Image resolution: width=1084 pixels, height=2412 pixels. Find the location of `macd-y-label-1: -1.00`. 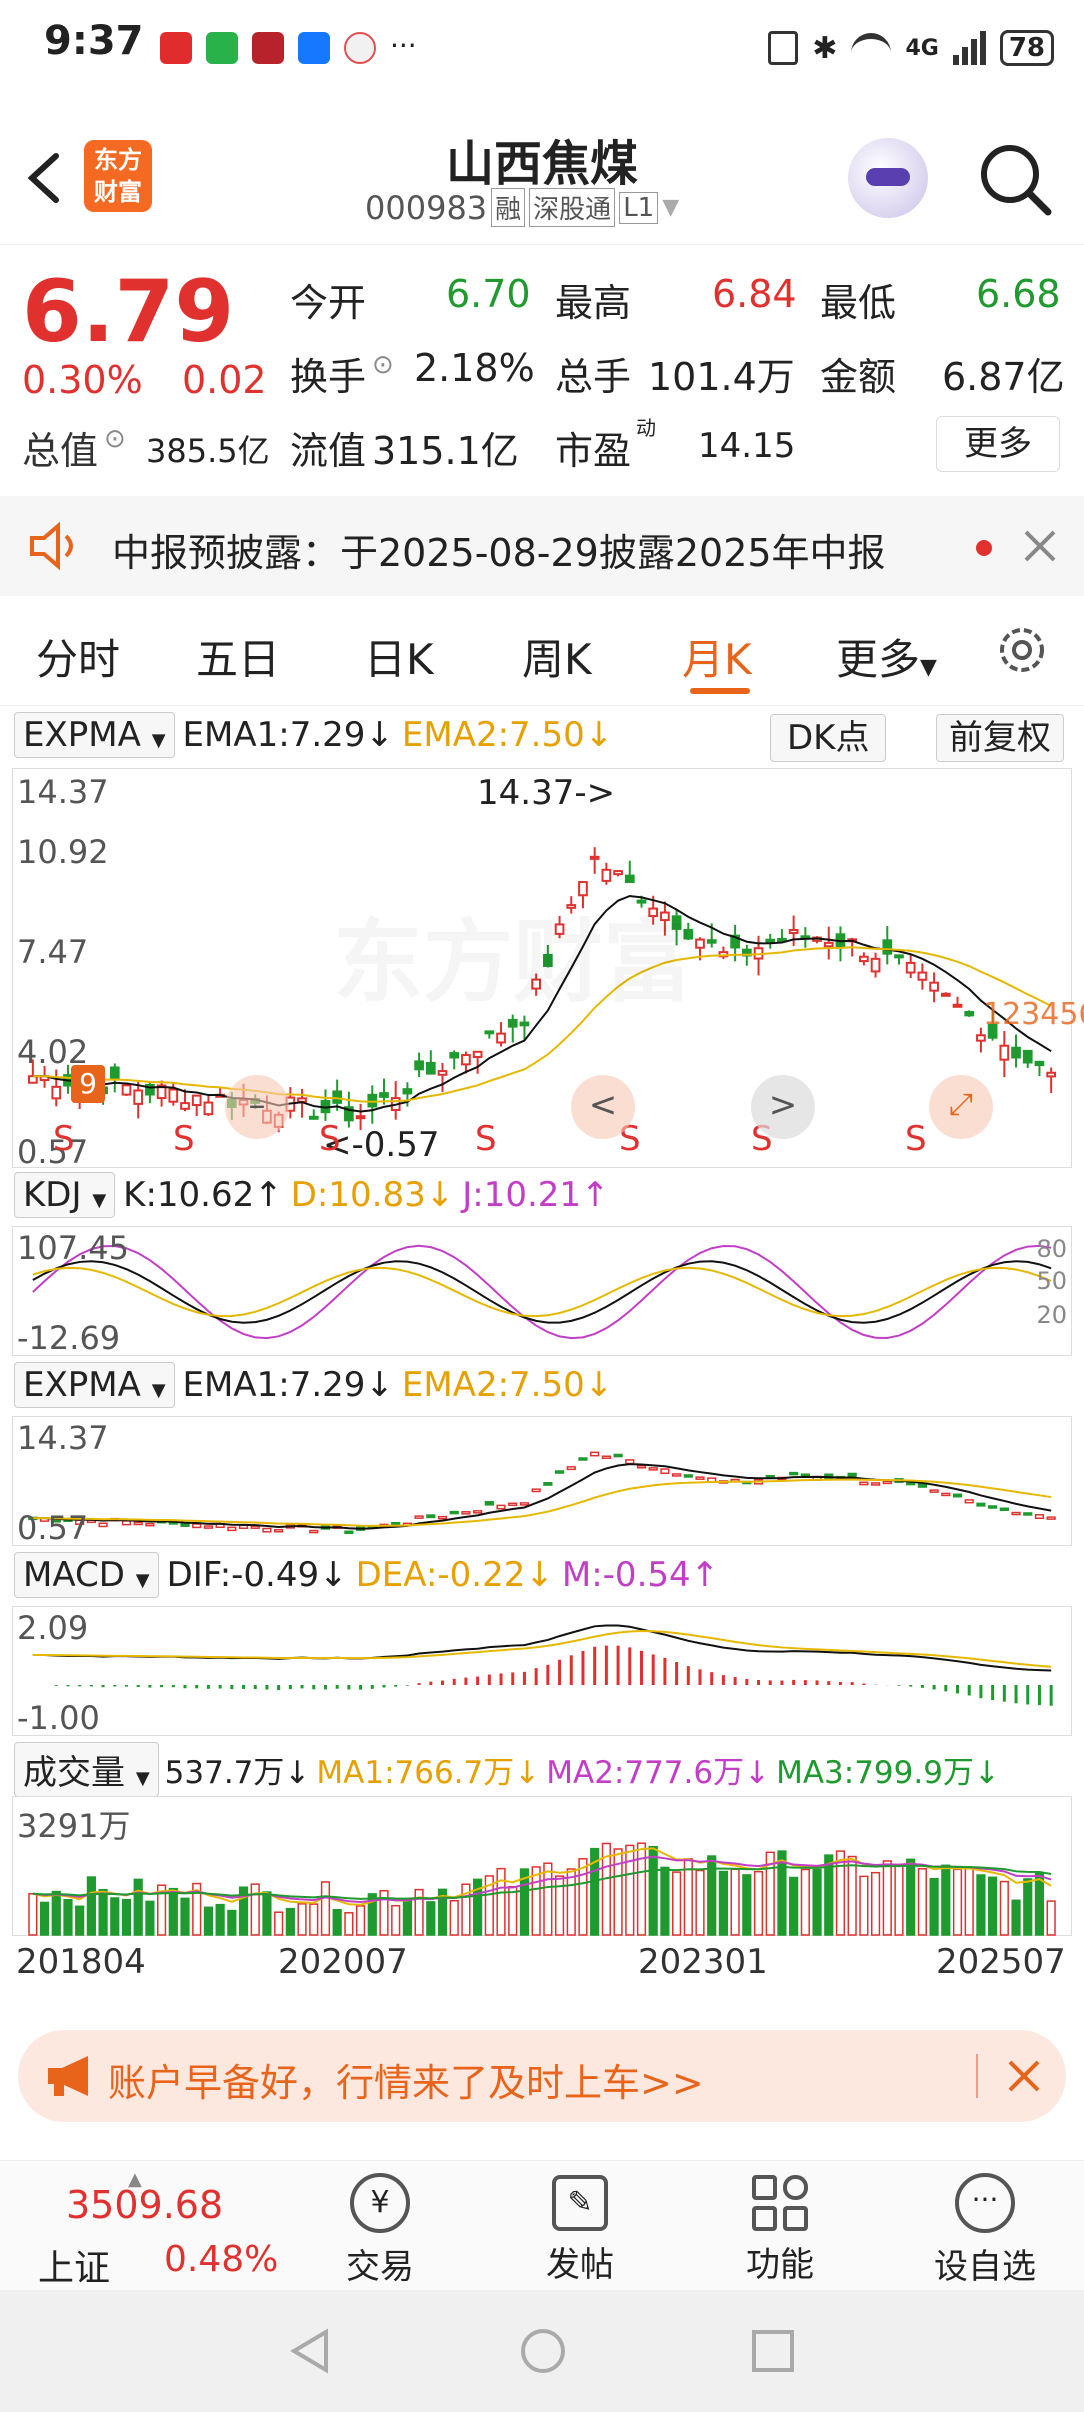

macd-y-label-1: -1.00 is located at coordinates (58, 1718).